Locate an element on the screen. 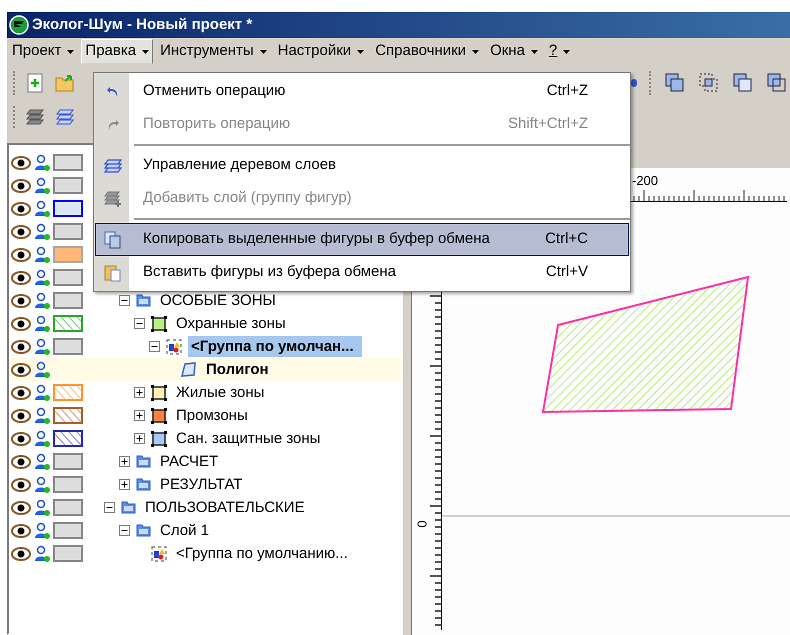  shapes-subtract-icon is located at coordinates (743, 83).